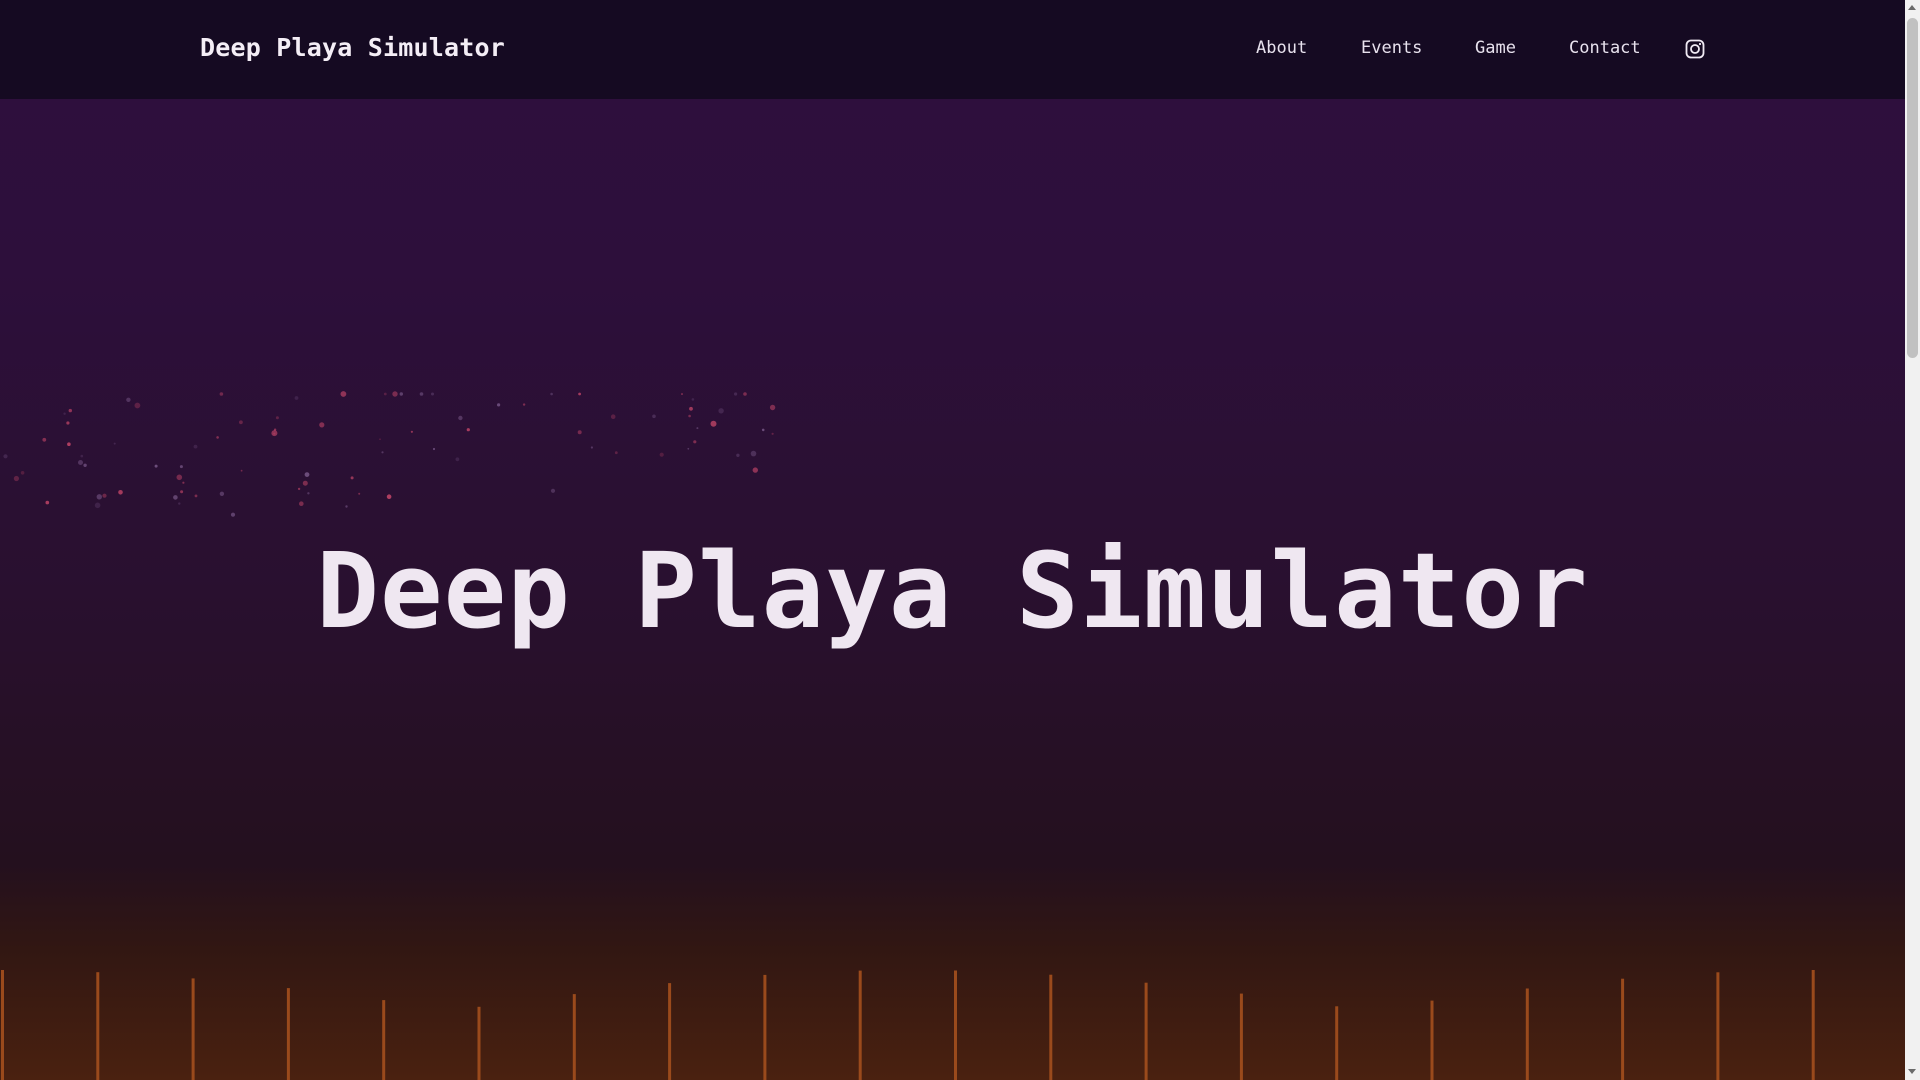  I want to click on nav-events-link: Events, so click(1391, 48).